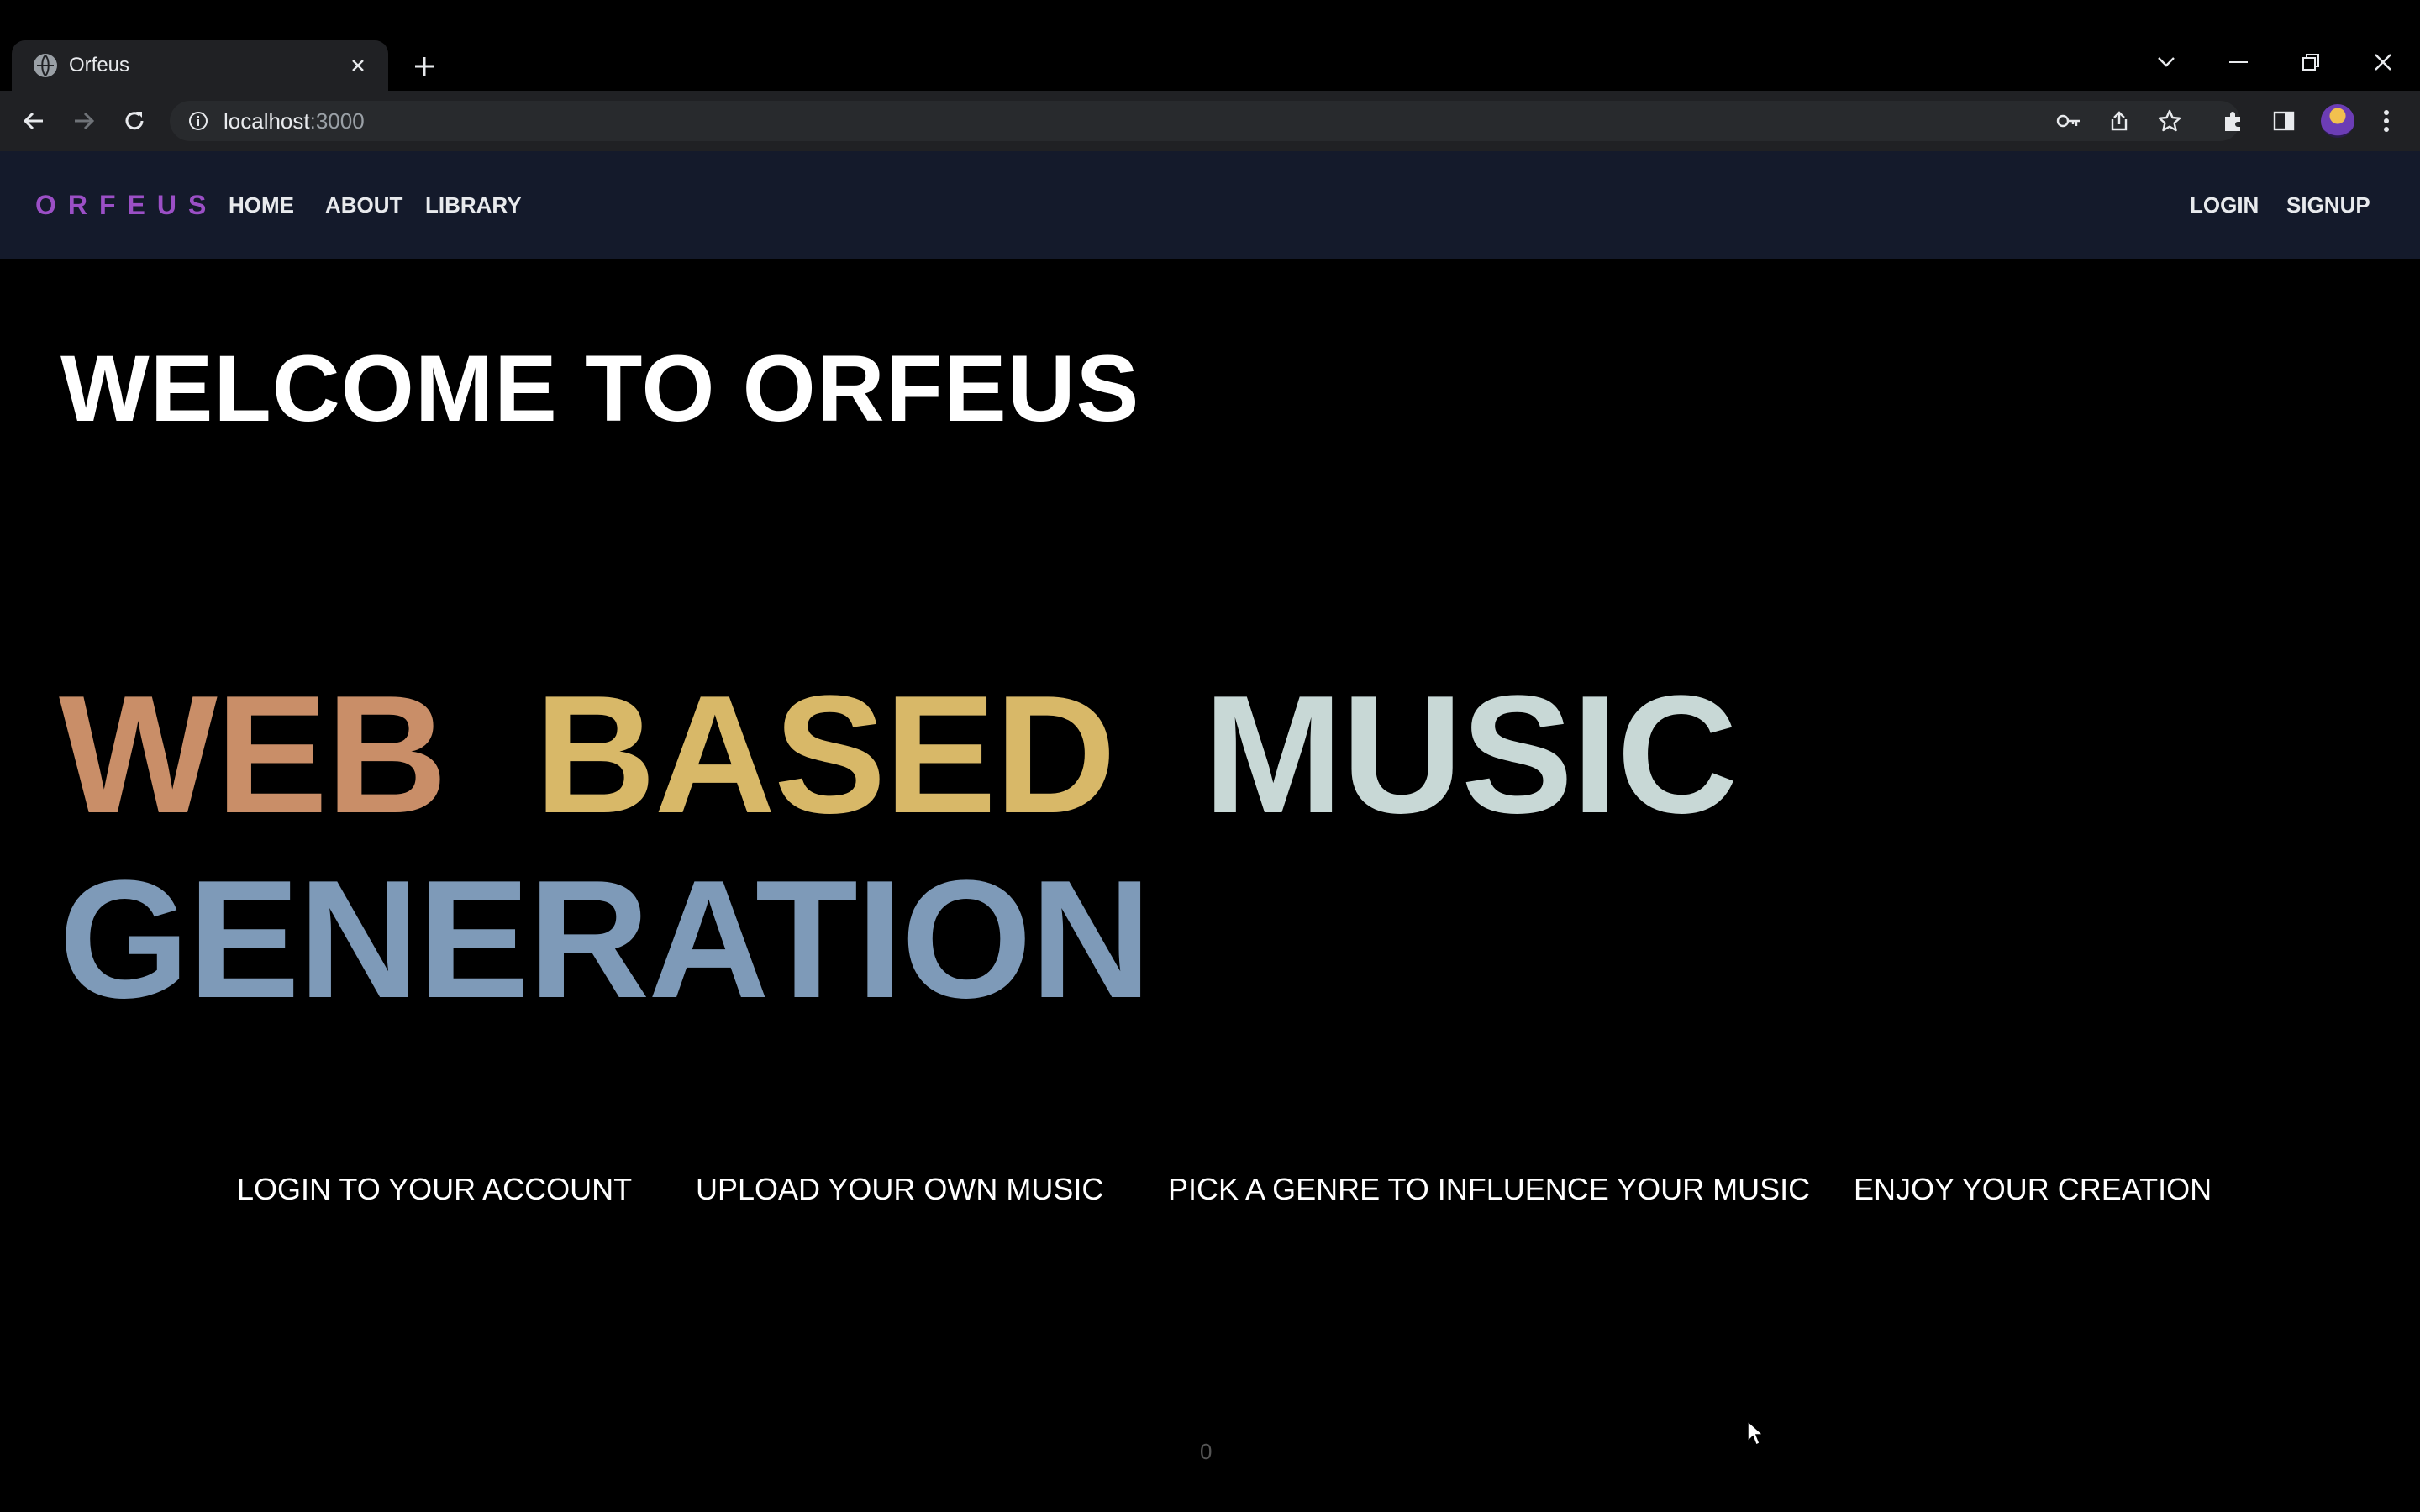 This screenshot has height=1512, width=2420. I want to click on tab-title: Orfeus, so click(99, 65).